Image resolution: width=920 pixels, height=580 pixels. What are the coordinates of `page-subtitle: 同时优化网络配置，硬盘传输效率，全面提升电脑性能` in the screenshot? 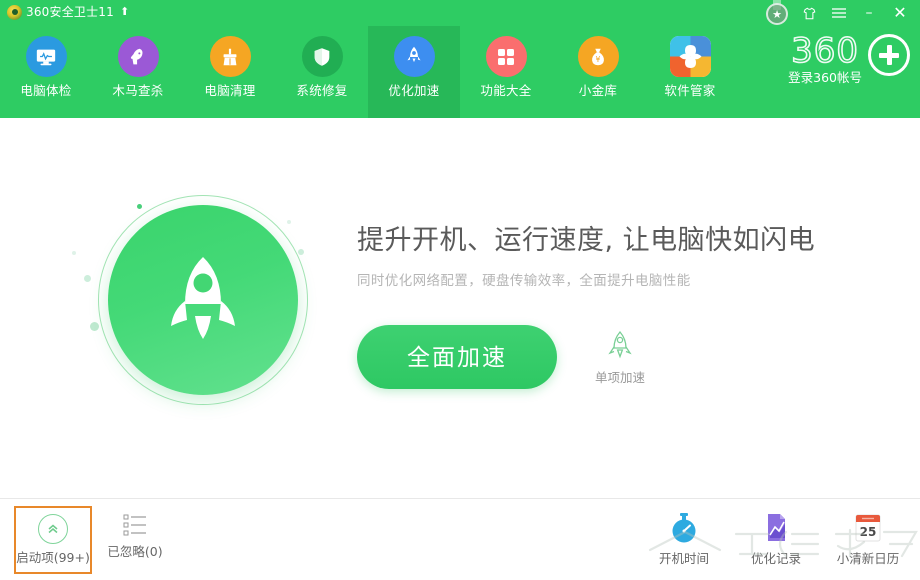 It's located at (524, 281).